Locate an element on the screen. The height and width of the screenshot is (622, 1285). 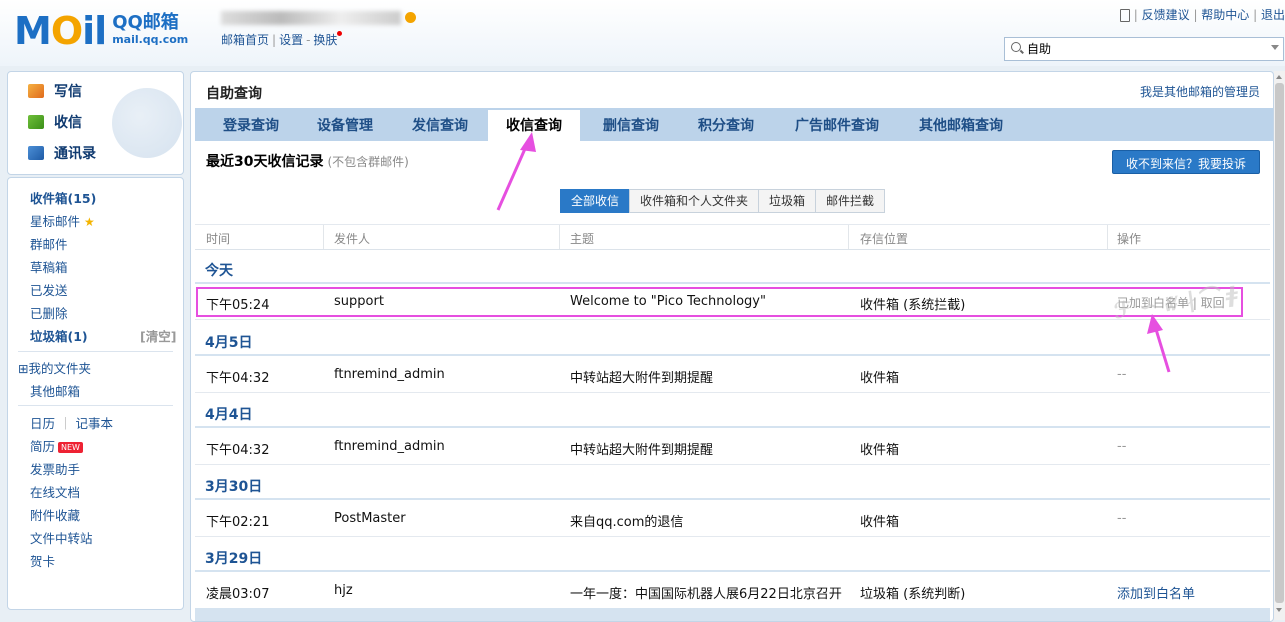
table-header: 时间 发件人 主题 存信位置 操作 is located at coordinates (732, 237).